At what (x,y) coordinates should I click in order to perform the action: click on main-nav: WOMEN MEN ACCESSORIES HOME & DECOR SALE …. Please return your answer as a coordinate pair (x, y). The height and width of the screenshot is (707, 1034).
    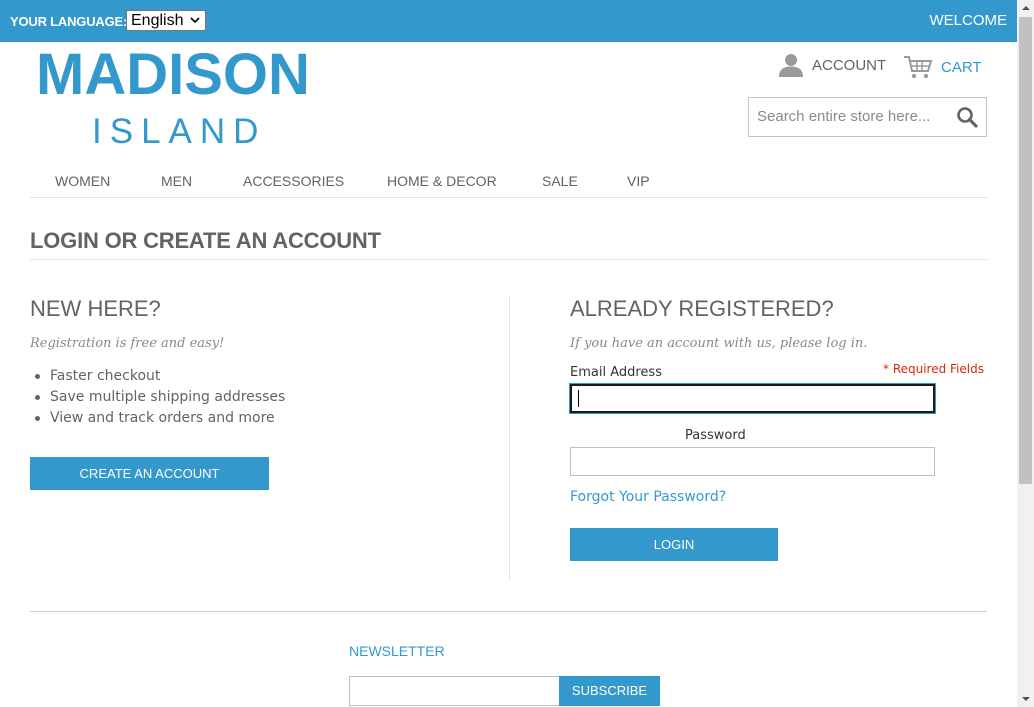
    Looking at the image, I should click on (508, 181).